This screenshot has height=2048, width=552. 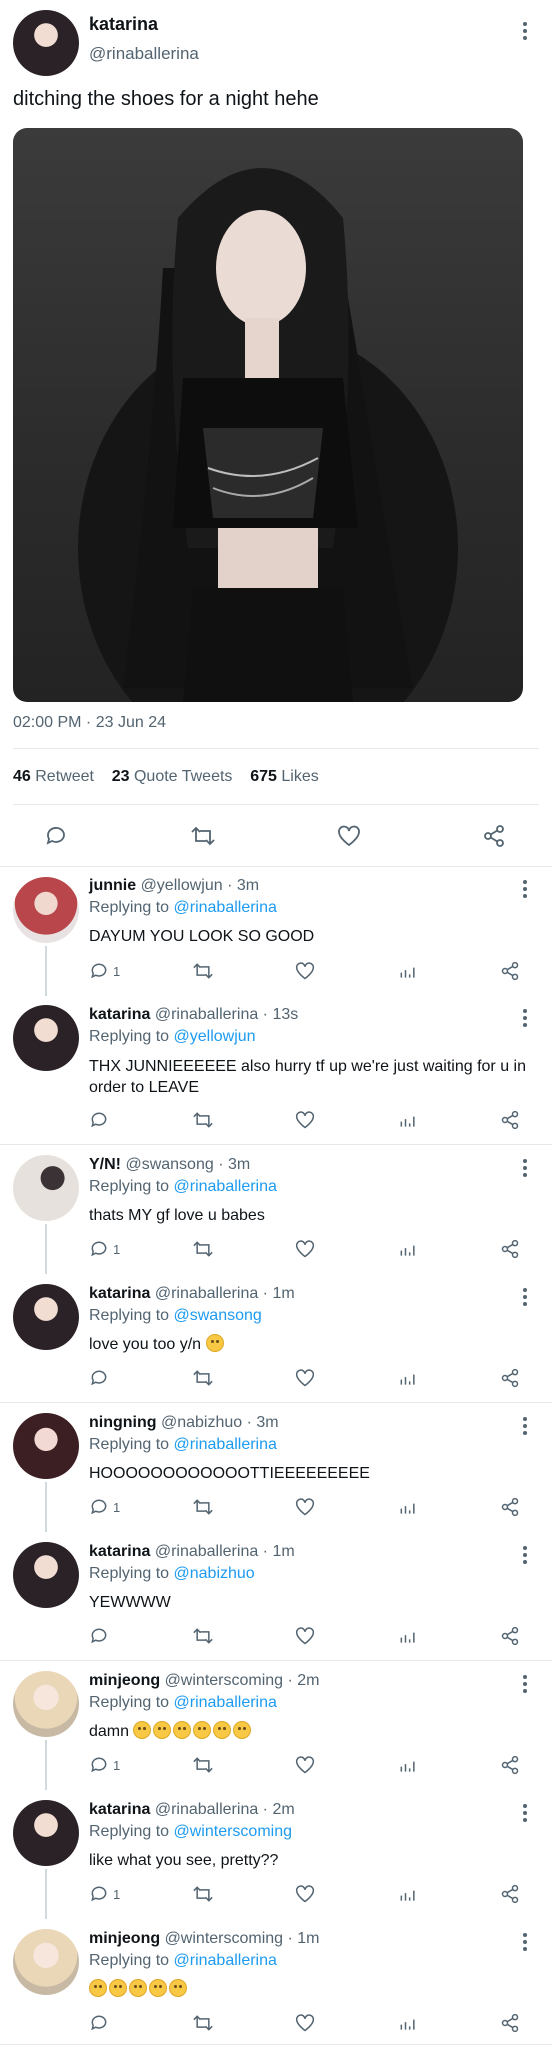 What do you see at coordinates (64, 776) in the screenshot?
I see `retweet-label: Retweet` at bounding box center [64, 776].